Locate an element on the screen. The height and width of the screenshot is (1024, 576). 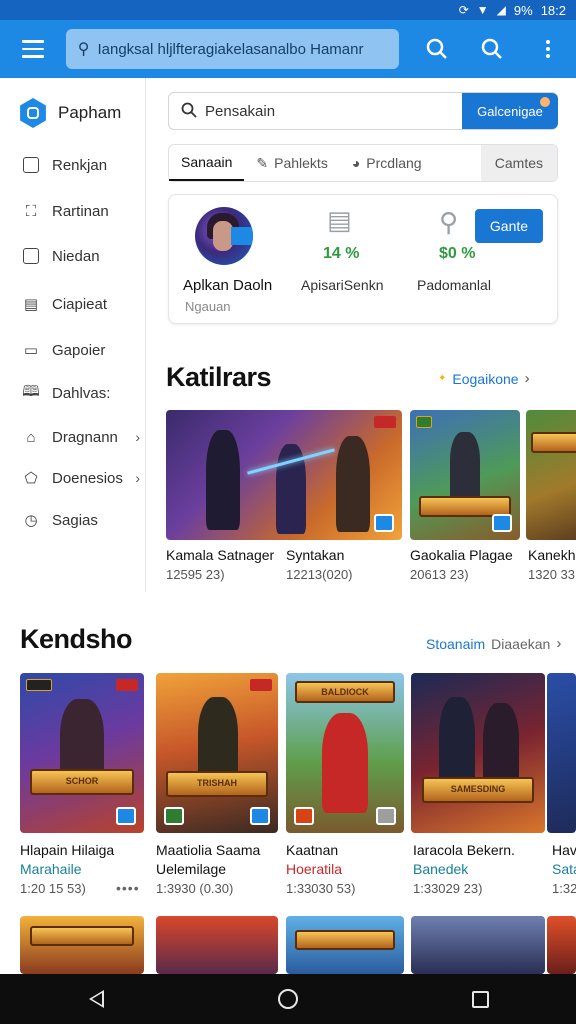
game-thumbnail: SAMESDING is located at coordinates (478, 753).